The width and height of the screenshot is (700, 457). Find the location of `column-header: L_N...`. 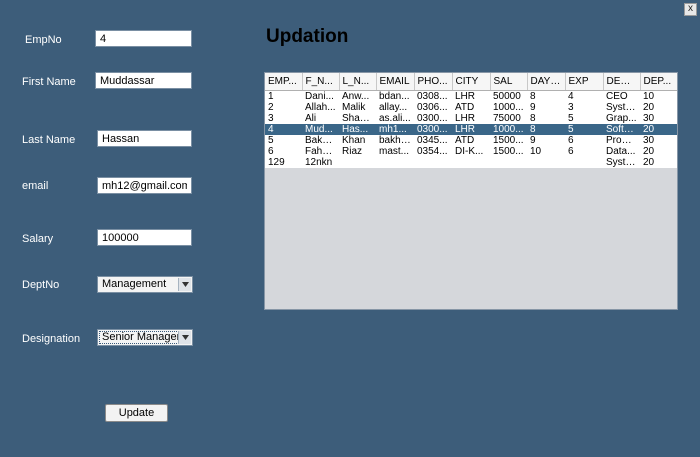

column-header: L_N... is located at coordinates (358, 82).